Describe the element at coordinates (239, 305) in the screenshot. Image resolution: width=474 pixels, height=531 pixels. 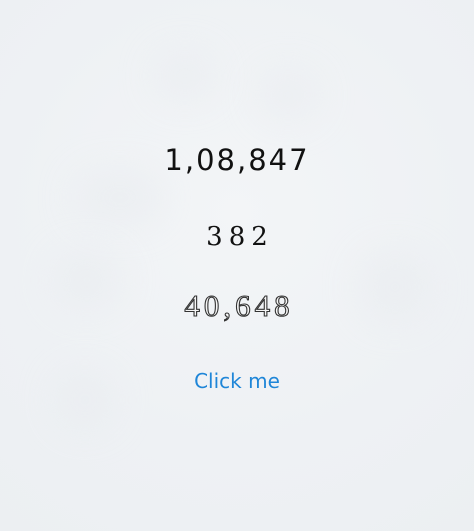
I see `number-display-outlined: 40,648` at that location.